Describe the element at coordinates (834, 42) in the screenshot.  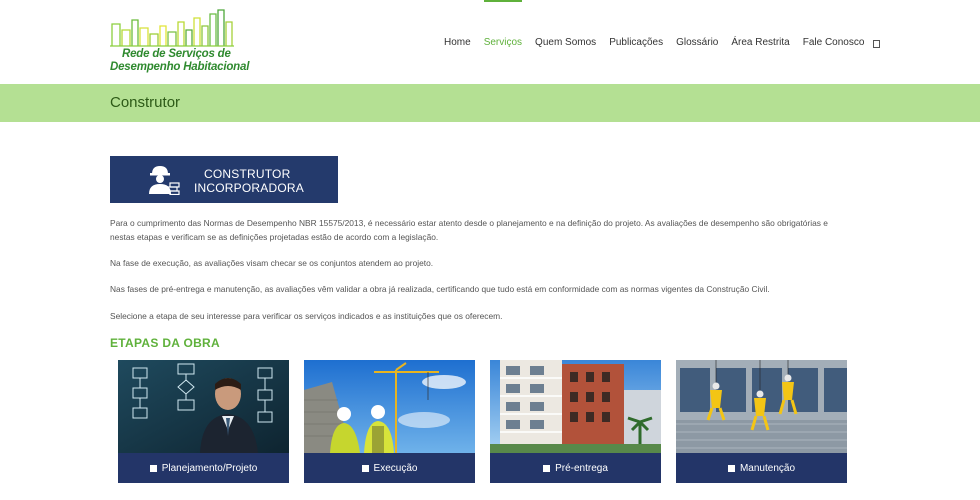
I see `nav-fale-conosco: Fale Conosco` at that location.